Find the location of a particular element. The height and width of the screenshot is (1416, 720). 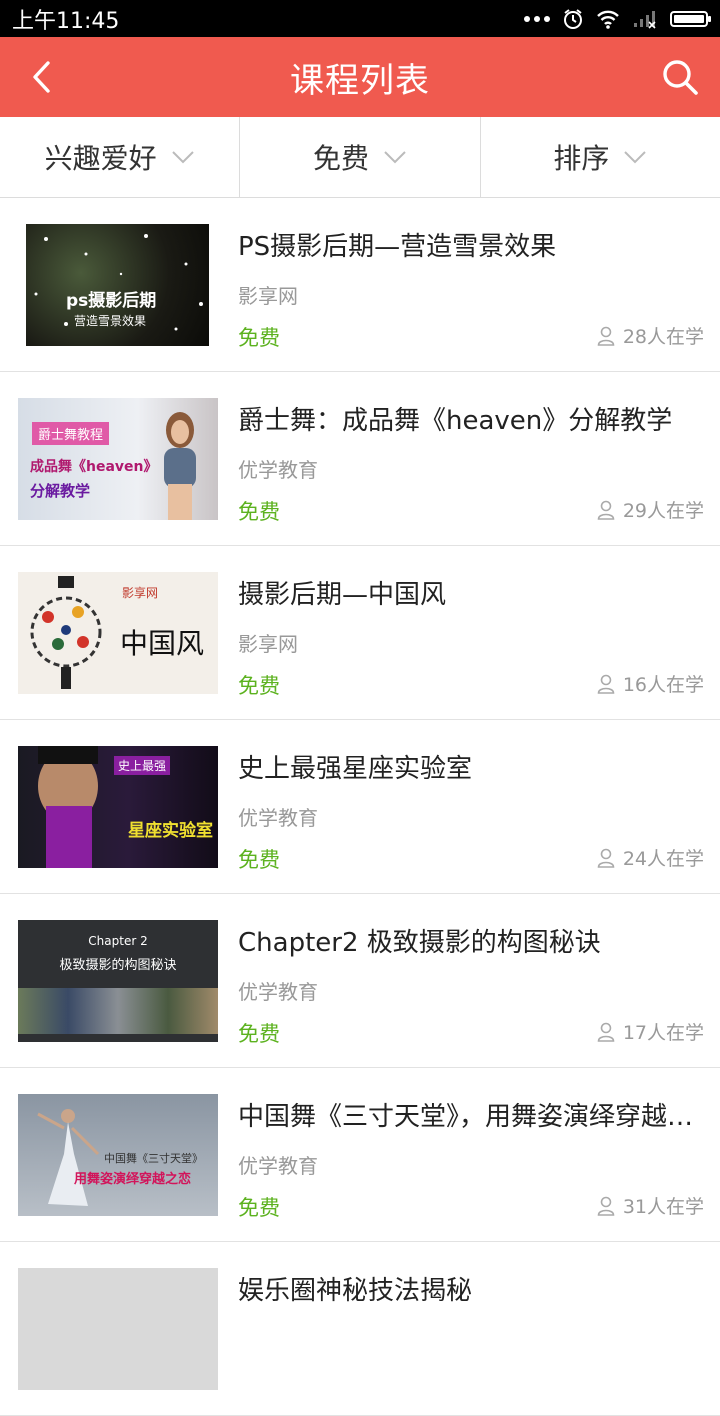

course-thumbnail is located at coordinates (118, 1329).